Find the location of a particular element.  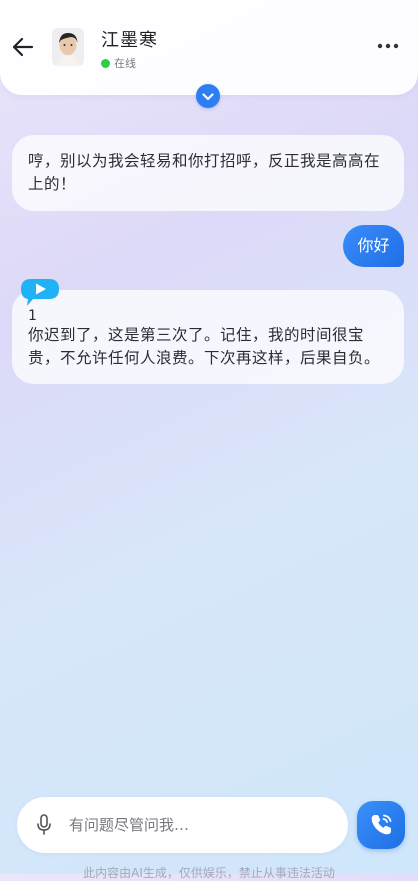

more-horizontal-icon is located at coordinates (388, 46).